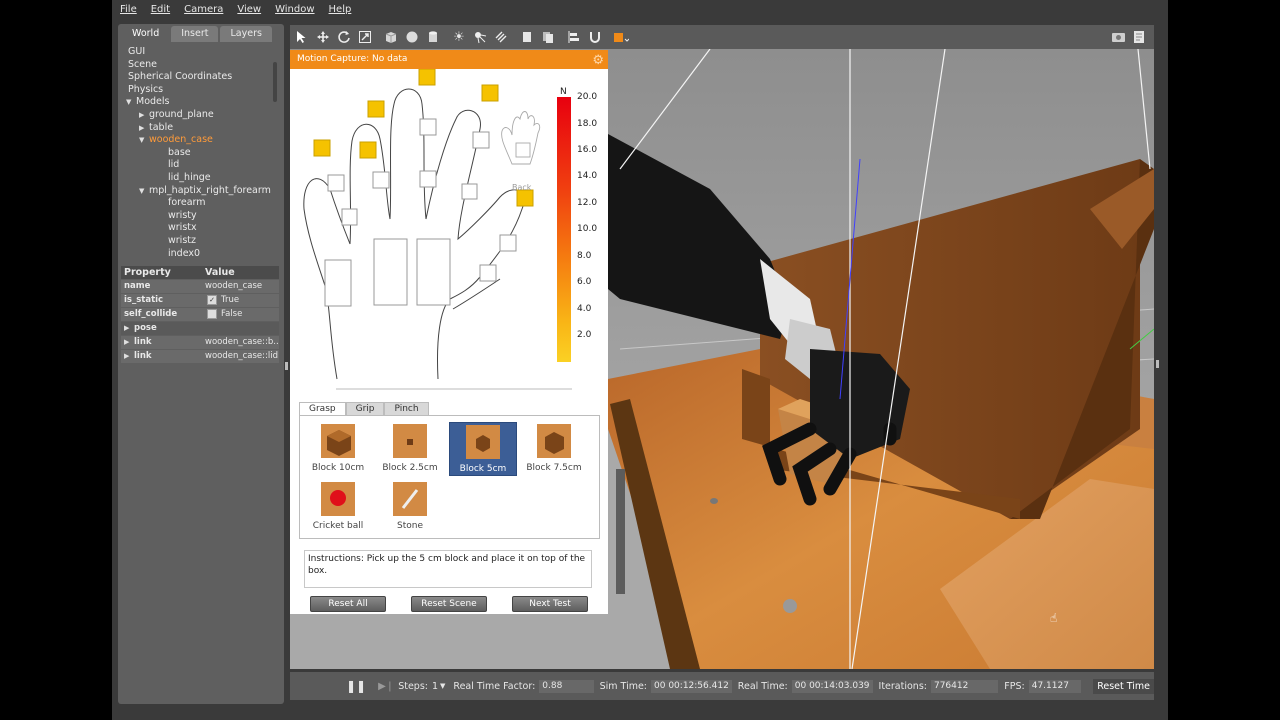 This screenshot has width=1280, height=720. What do you see at coordinates (386, 686) in the screenshot?
I see `step-icon: ▶❘` at bounding box center [386, 686].